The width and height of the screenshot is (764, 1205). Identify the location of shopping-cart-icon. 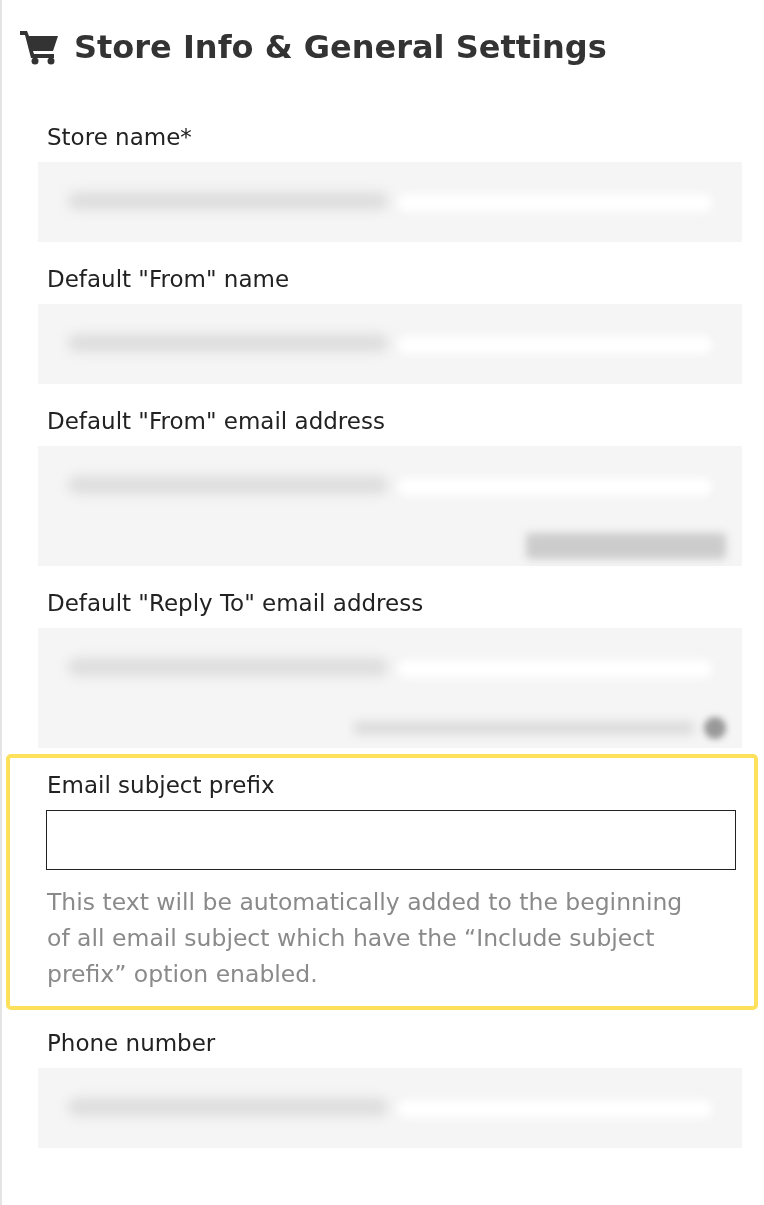
(40, 47).